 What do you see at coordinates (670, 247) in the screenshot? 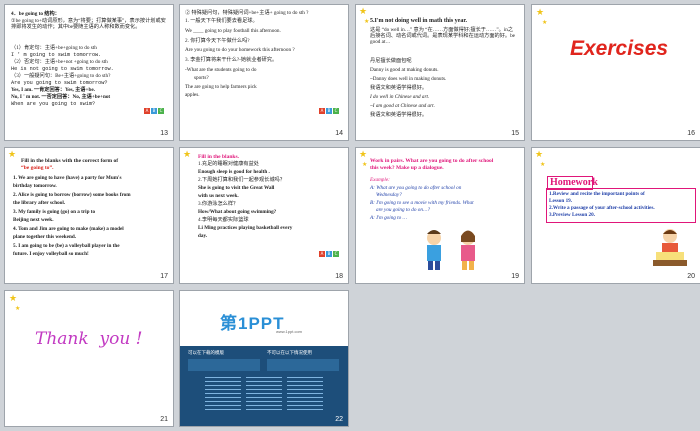
I see `student-reading-image` at bounding box center [670, 247].